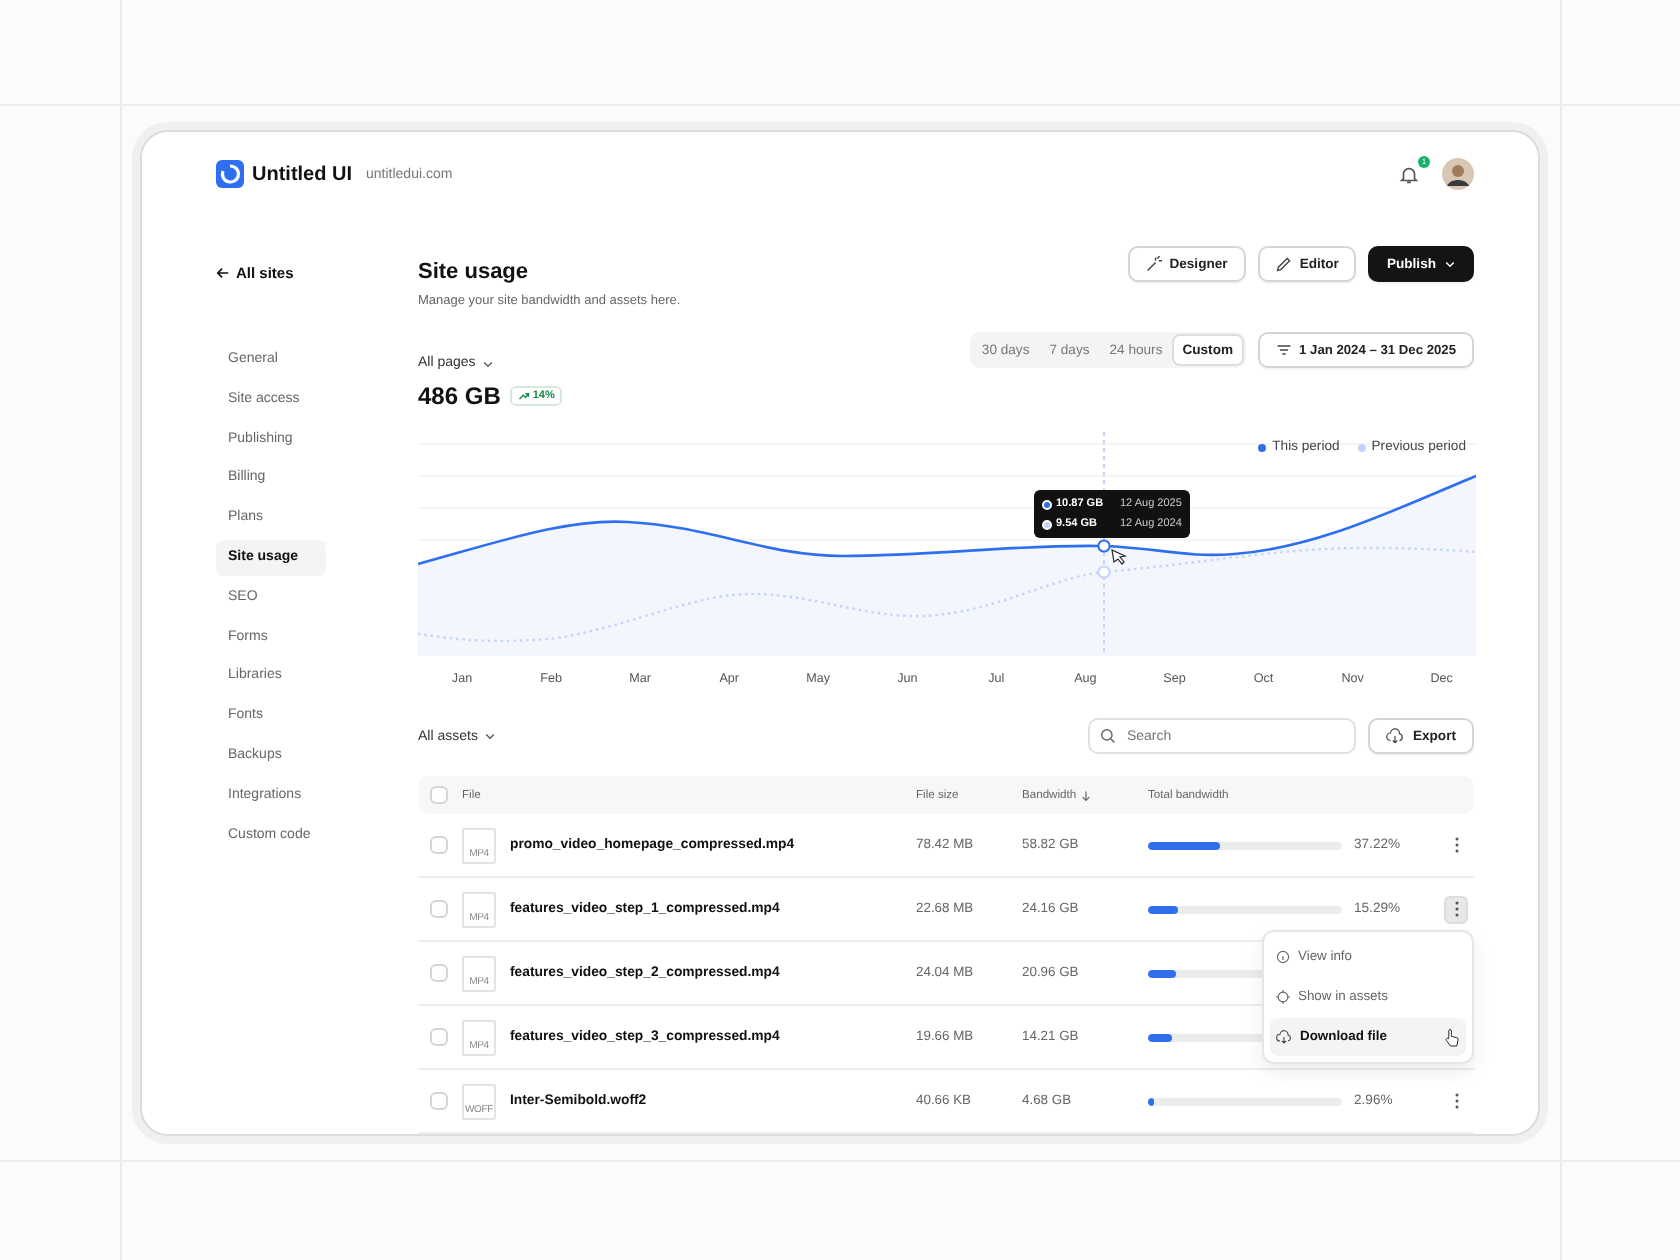 The image size is (1680, 1260). Describe the element at coordinates (474, 272) in the screenshot. I see `page-title: Site usage` at that location.